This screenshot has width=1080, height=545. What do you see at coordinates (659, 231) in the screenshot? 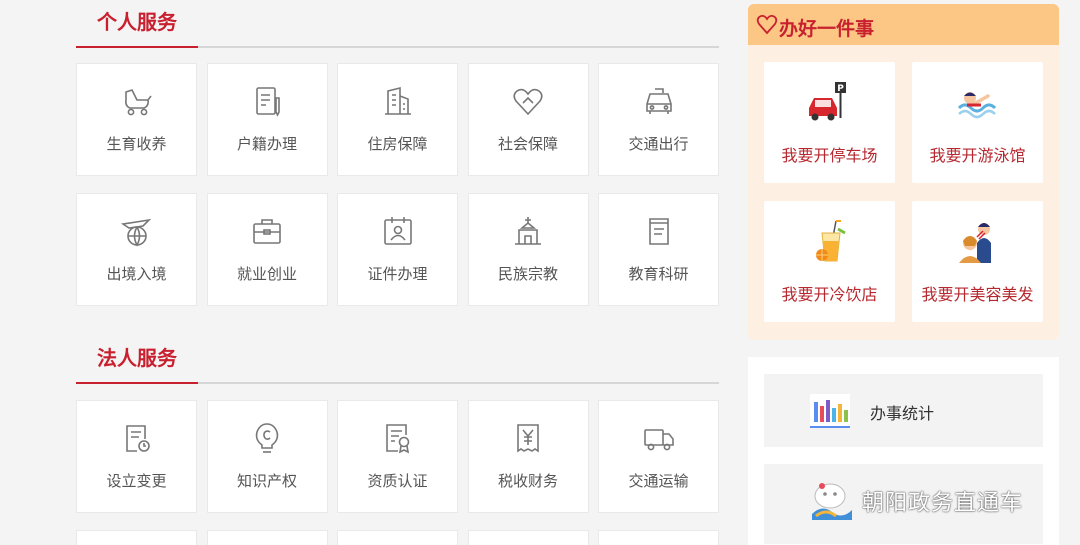
I see `book-icon` at bounding box center [659, 231].